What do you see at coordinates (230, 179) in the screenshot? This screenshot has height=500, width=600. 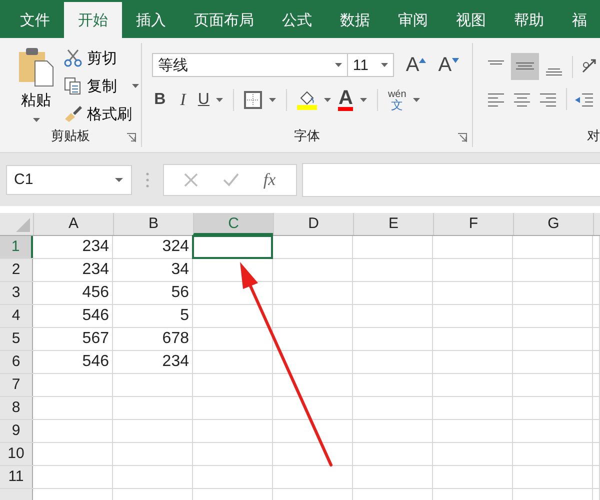 I see `check-icon` at bounding box center [230, 179].